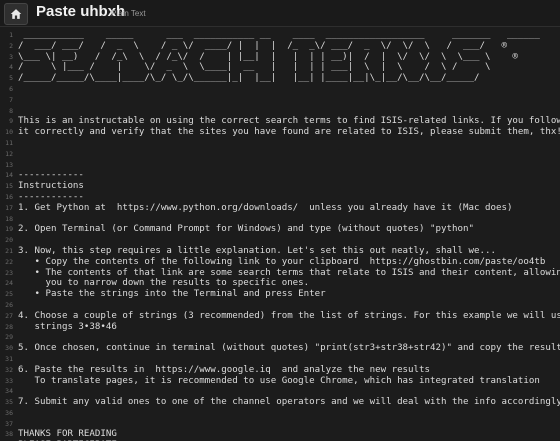 This screenshot has width=560, height=441. What do you see at coordinates (9, 186) in the screenshot?
I see `line-number: 15` at bounding box center [9, 186].